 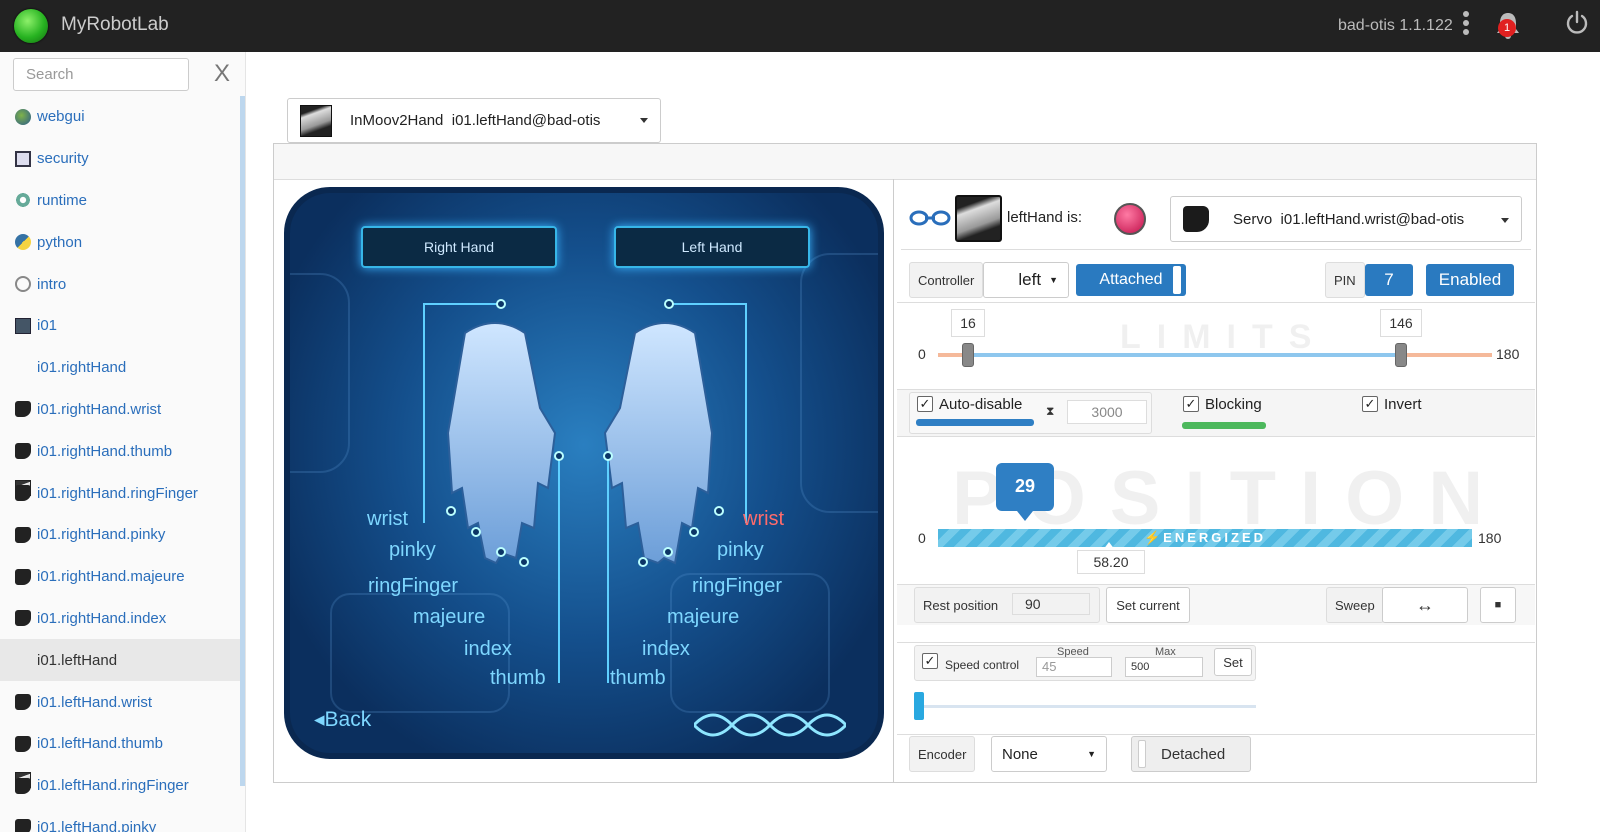 I want to click on rest-position-input: 90, so click(x=1051, y=604).